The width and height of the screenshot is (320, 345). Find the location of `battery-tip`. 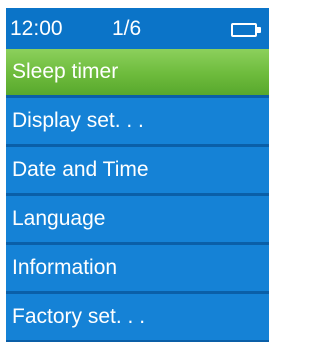

battery-tip is located at coordinates (259, 30).